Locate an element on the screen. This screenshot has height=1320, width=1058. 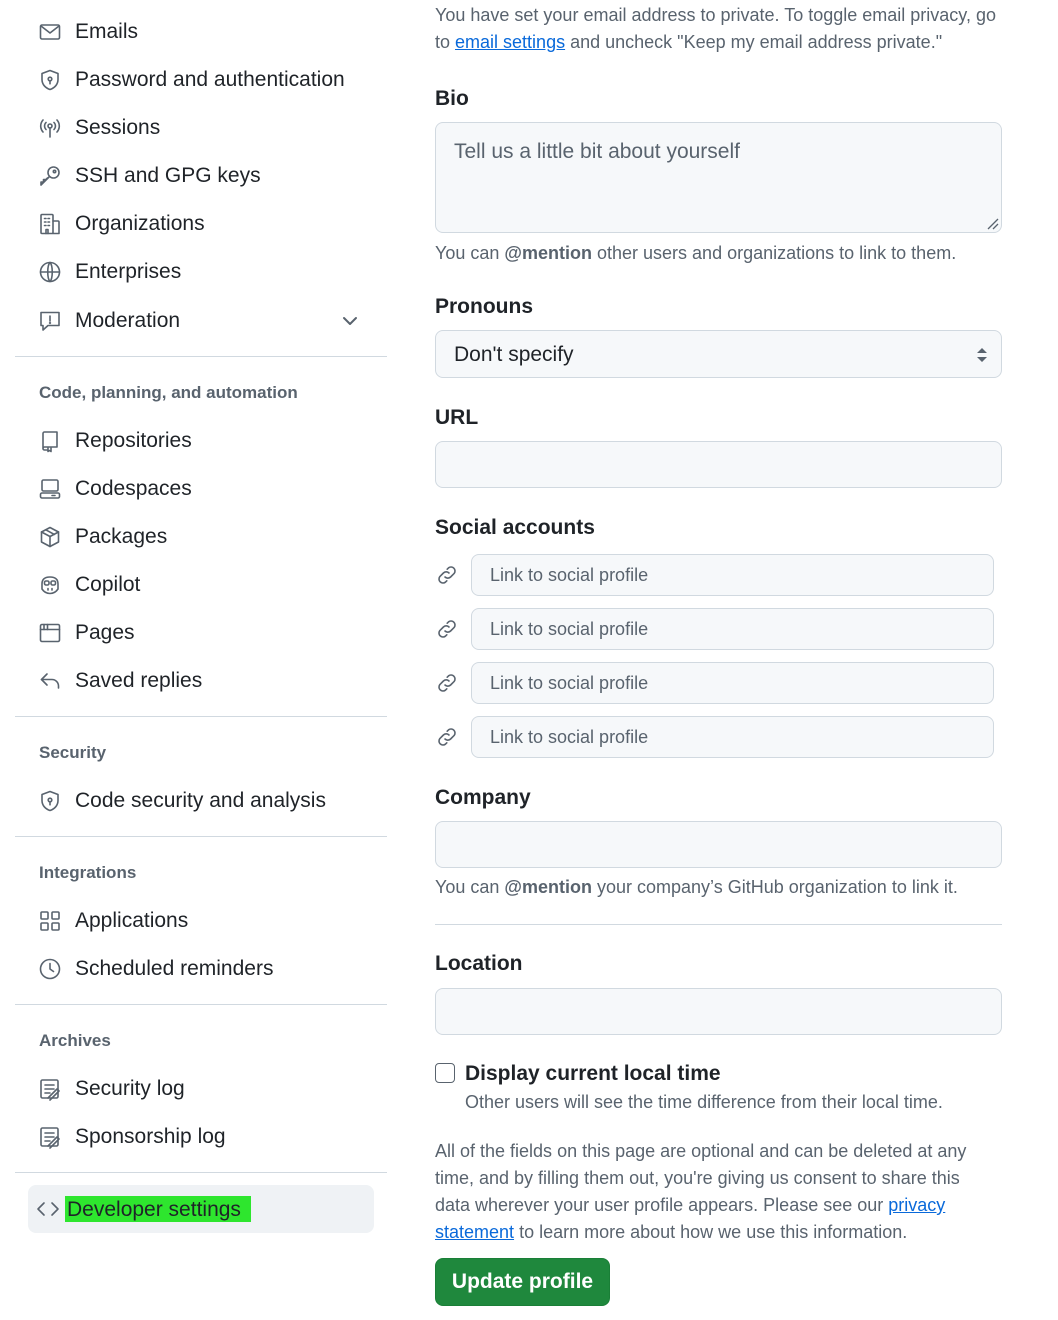
sidebar-section-heading: Code, planning, and automation is located at coordinates (168, 392).